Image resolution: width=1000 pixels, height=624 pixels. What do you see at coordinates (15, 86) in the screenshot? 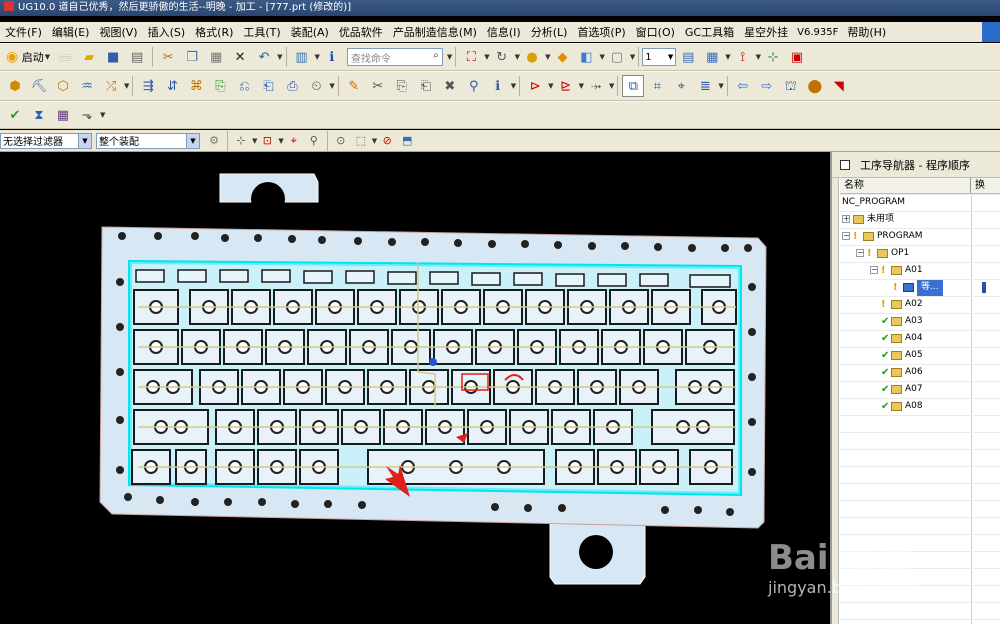
I see `create-program-icon: ⬢` at bounding box center [15, 86].